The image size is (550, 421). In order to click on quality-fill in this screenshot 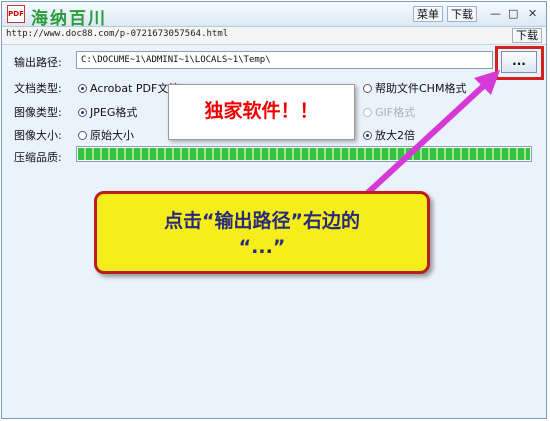, I will do `click(304, 154)`.